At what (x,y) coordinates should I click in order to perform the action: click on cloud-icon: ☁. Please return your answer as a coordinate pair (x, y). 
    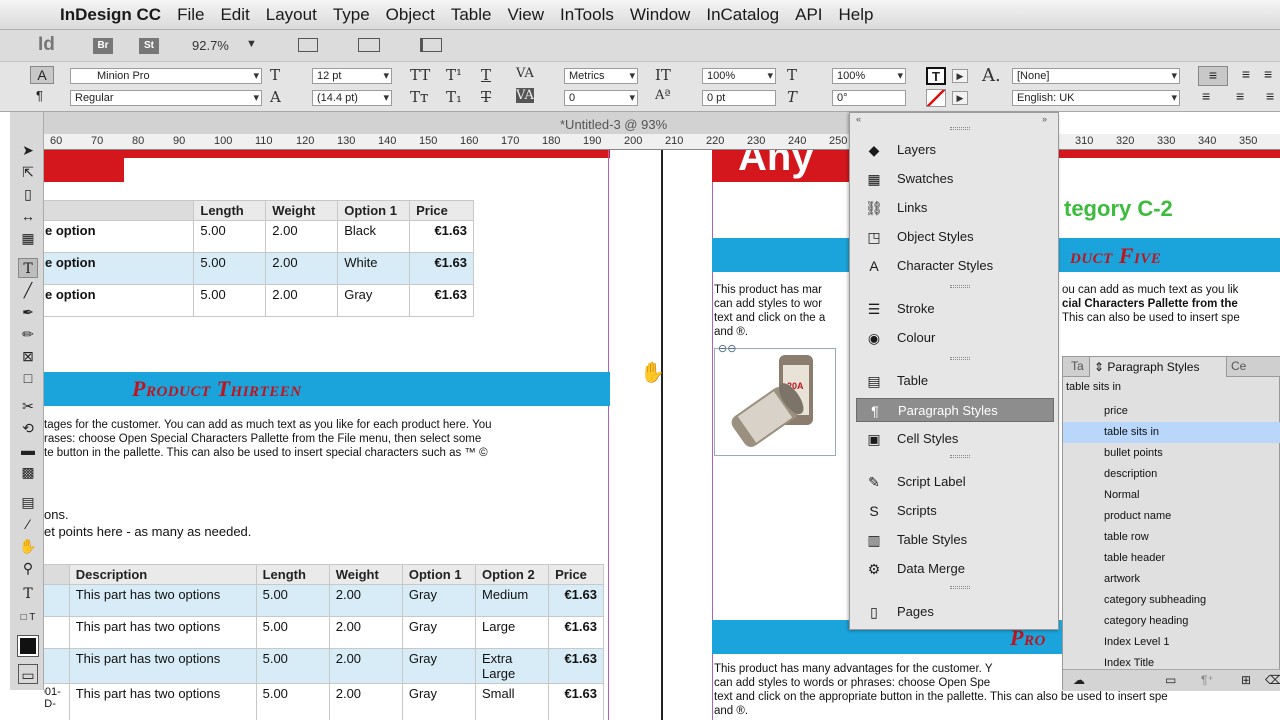
    Looking at the image, I should click on (1079, 680).